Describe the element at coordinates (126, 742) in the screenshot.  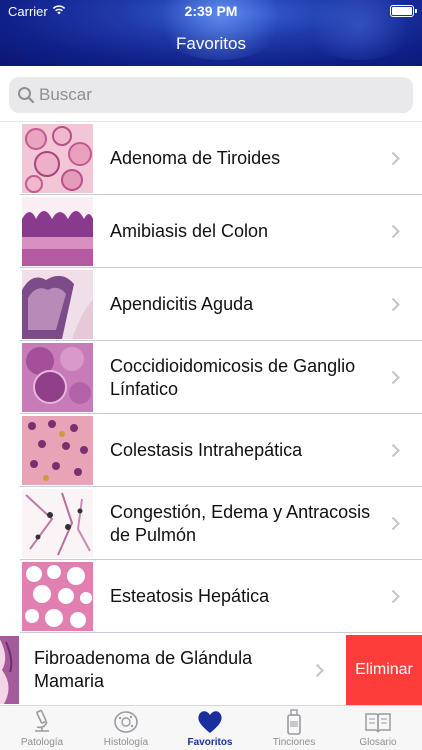
I see `tab-label: Histología` at that location.